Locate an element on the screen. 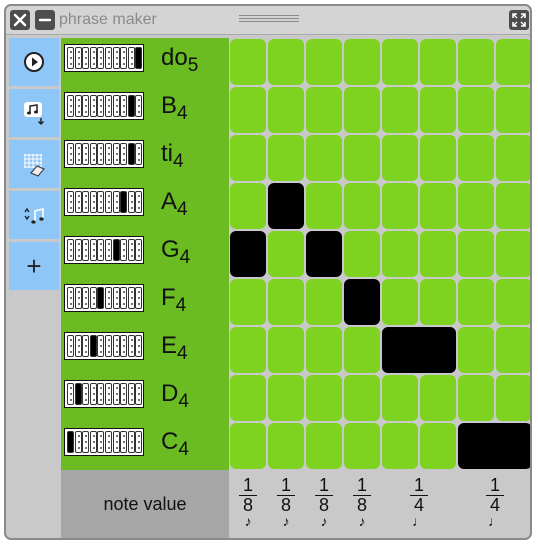 The height and width of the screenshot is (545, 538). pitch-label: D4 is located at coordinates (175, 396).